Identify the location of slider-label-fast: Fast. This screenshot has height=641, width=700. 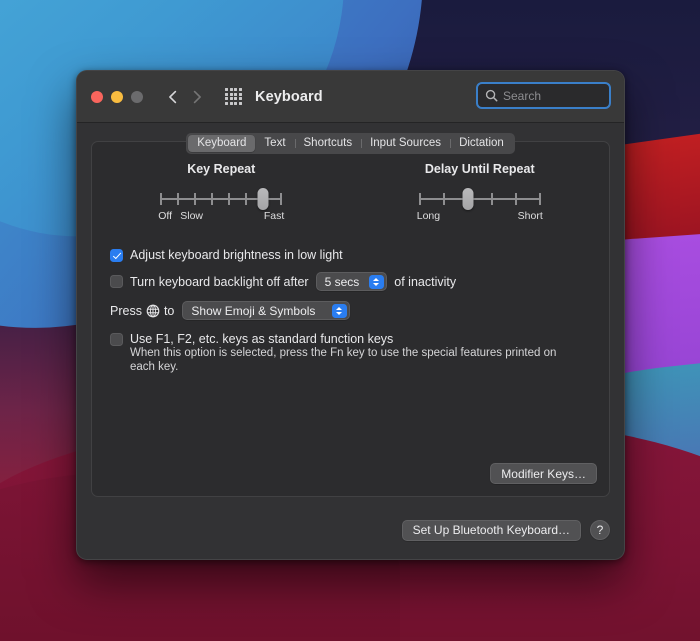
(274, 216).